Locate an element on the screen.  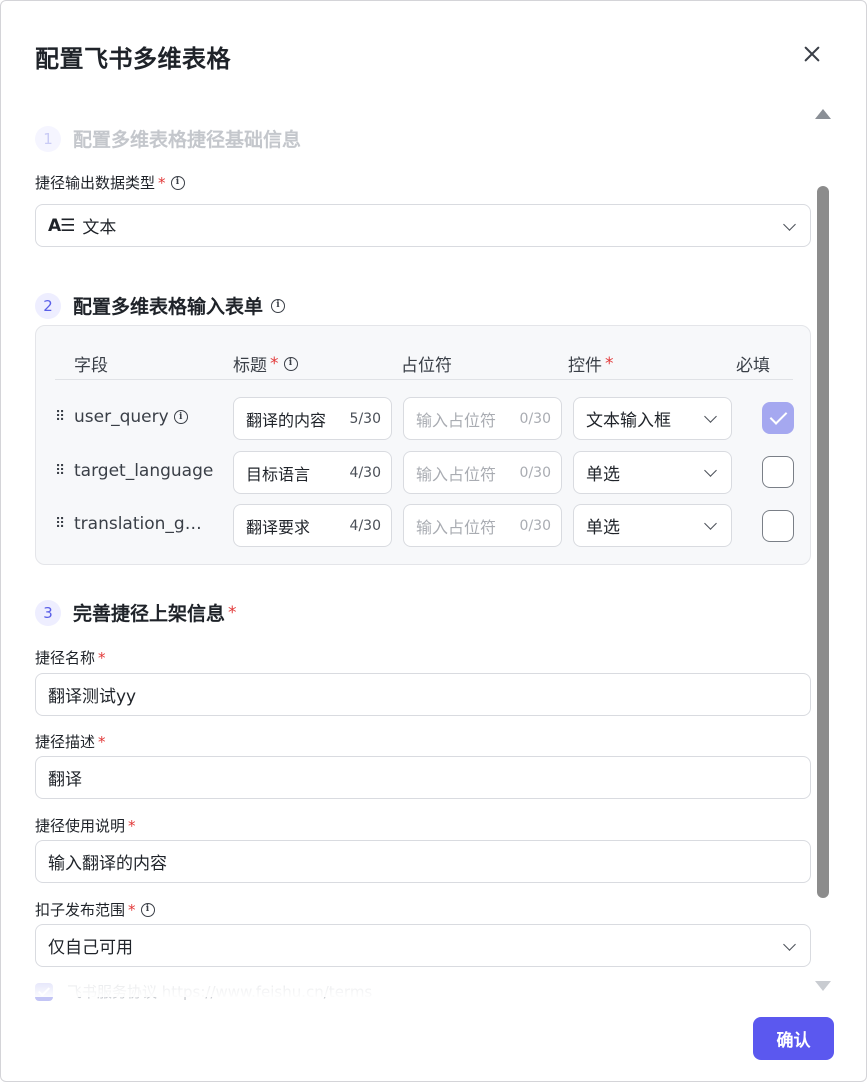
scroll-down-arrow-icon is located at coordinates (823, 986).